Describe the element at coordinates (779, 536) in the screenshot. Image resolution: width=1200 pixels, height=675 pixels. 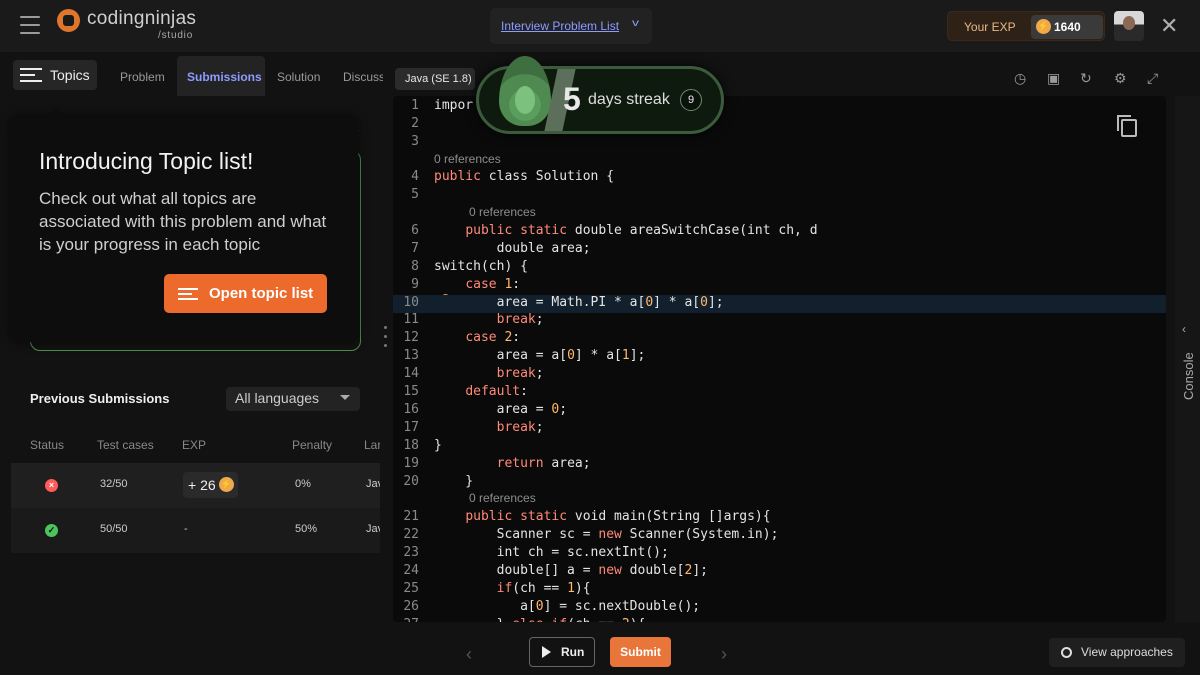
I see `code-line: 22 Scanner sc = new Scanner(System.in);` at that location.